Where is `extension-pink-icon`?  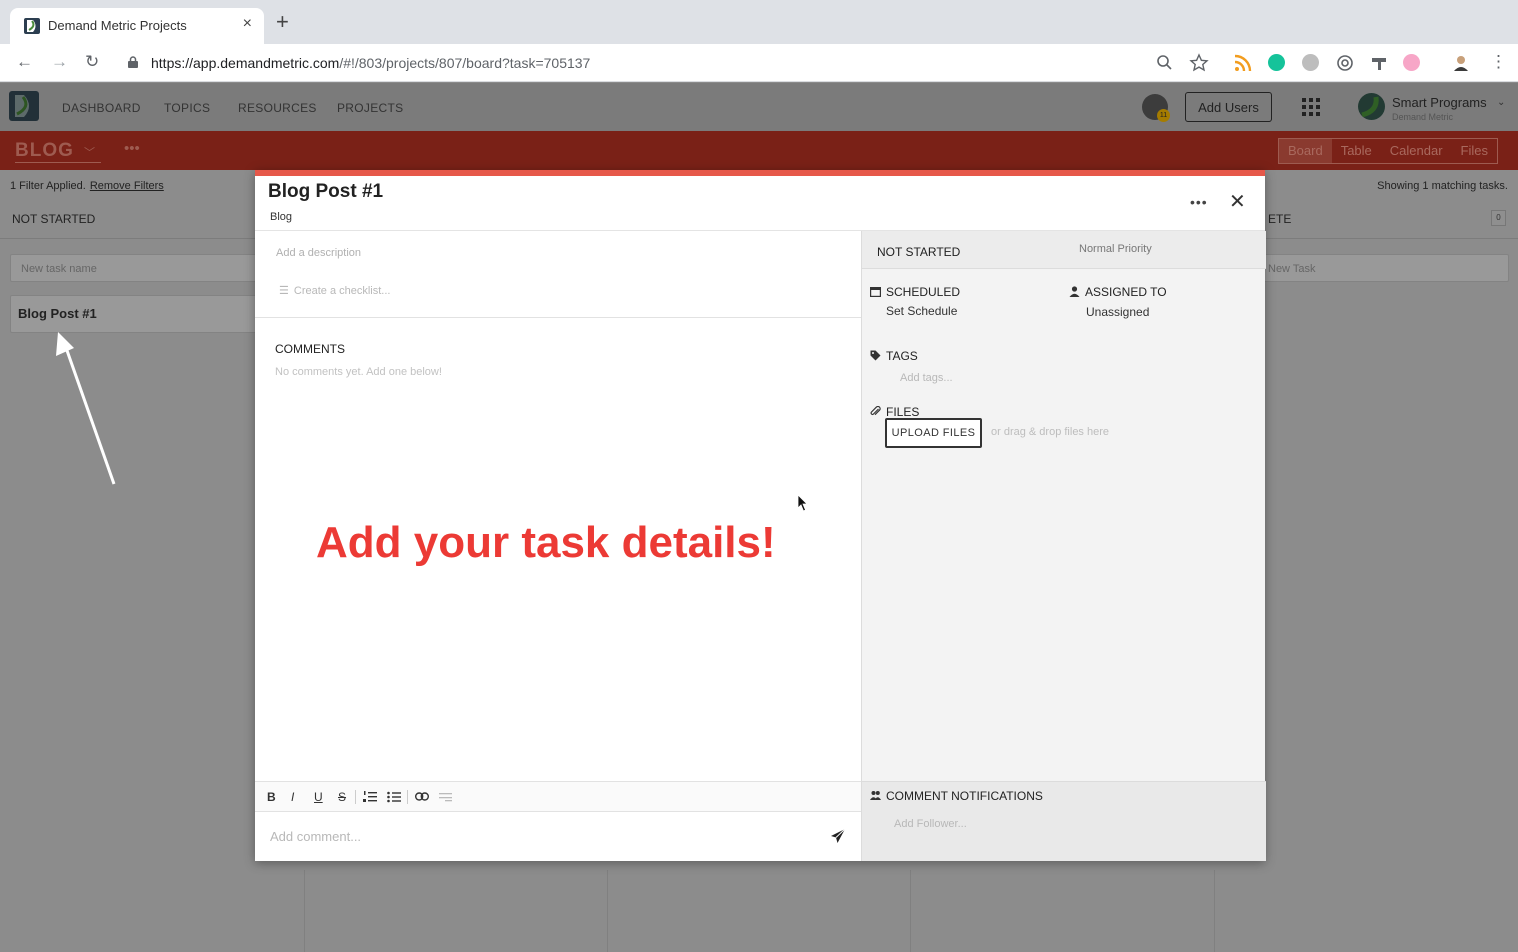 extension-pink-icon is located at coordinates (1411, 62).